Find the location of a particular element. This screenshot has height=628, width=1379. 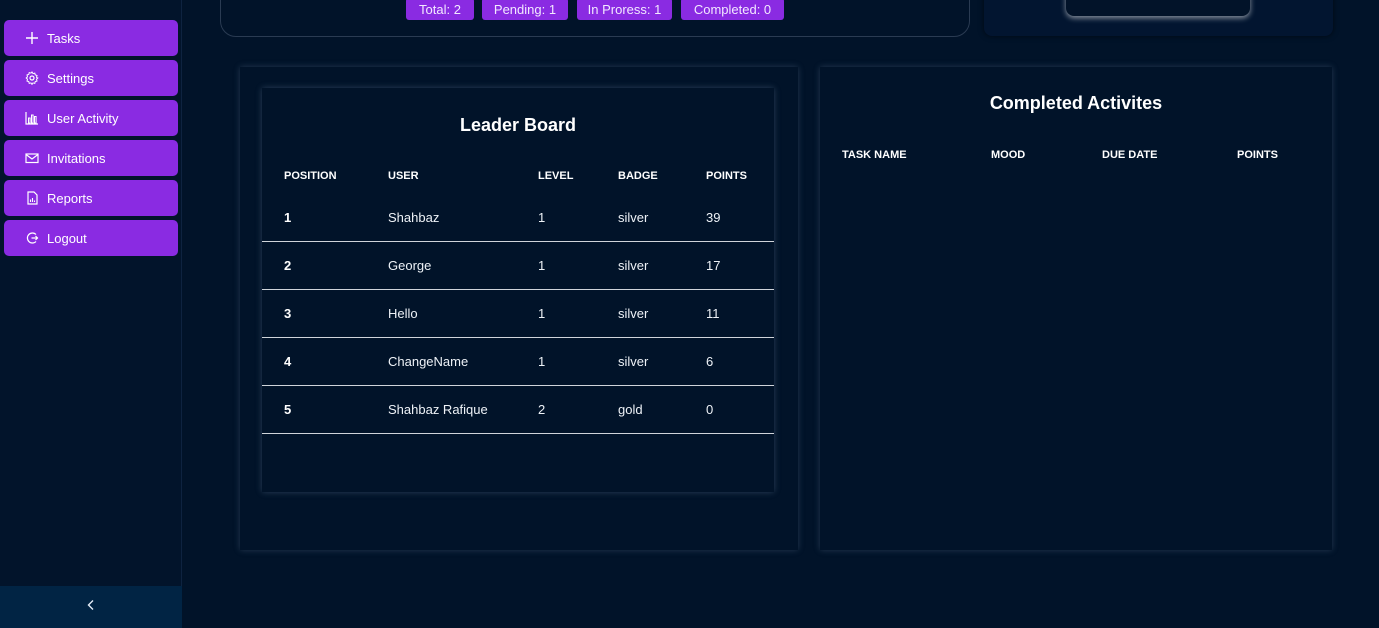

sidebar-item-label: Invitations is located at coordinates (76, 158).